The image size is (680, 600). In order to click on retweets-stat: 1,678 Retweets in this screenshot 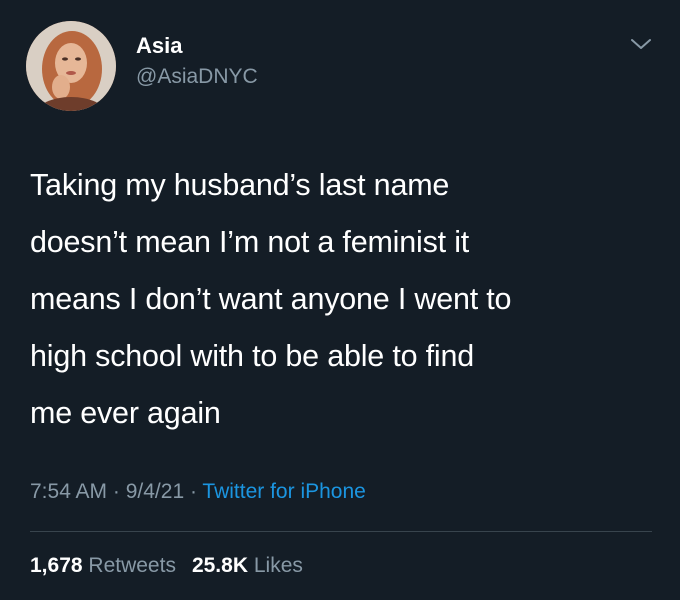, I will do `click(103, 566)`.